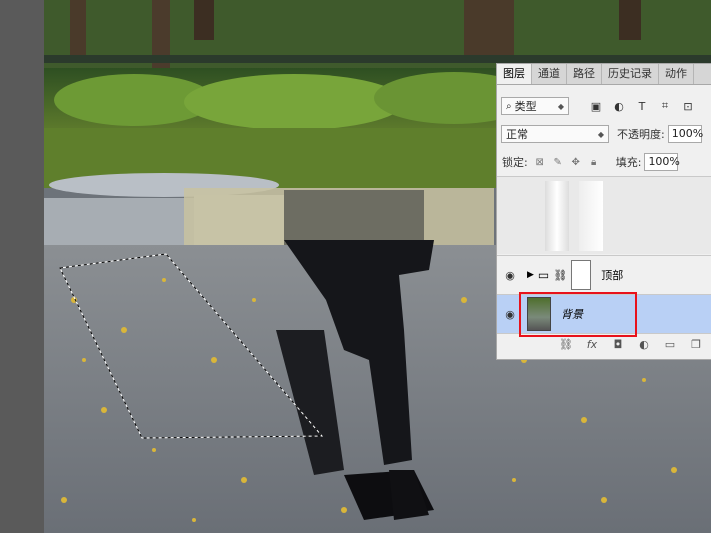  I want to click on opacity-label: 不透明度:, so click(641, 134).